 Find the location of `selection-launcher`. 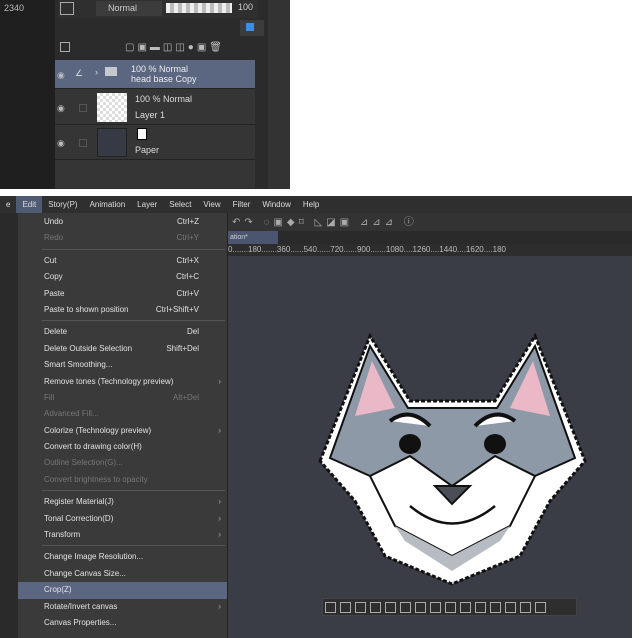

selection-launcher is located at coordinates (449, 607).